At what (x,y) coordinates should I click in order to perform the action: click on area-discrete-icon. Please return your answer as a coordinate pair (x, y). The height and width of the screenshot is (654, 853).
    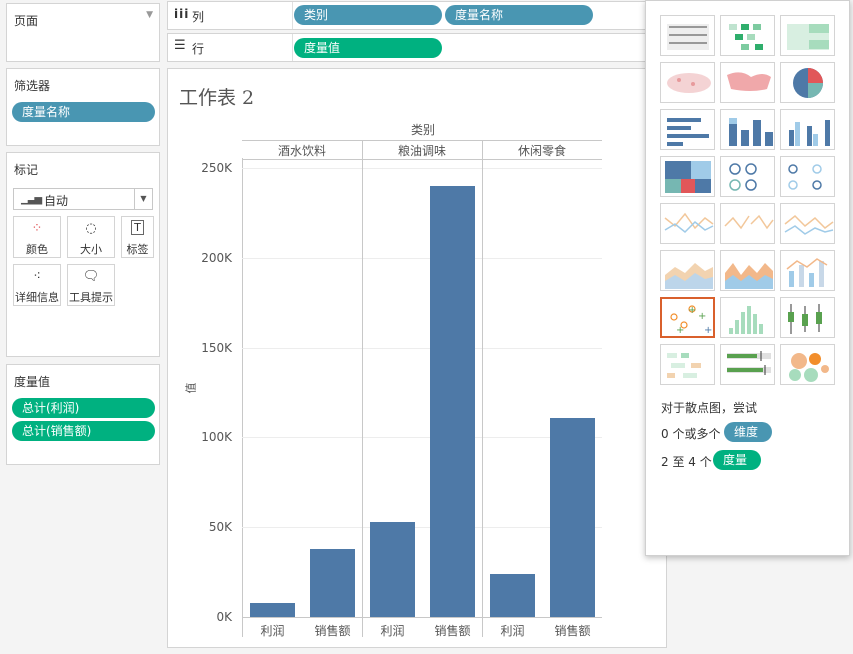
    Looking at the image, I should click on (747, 270).